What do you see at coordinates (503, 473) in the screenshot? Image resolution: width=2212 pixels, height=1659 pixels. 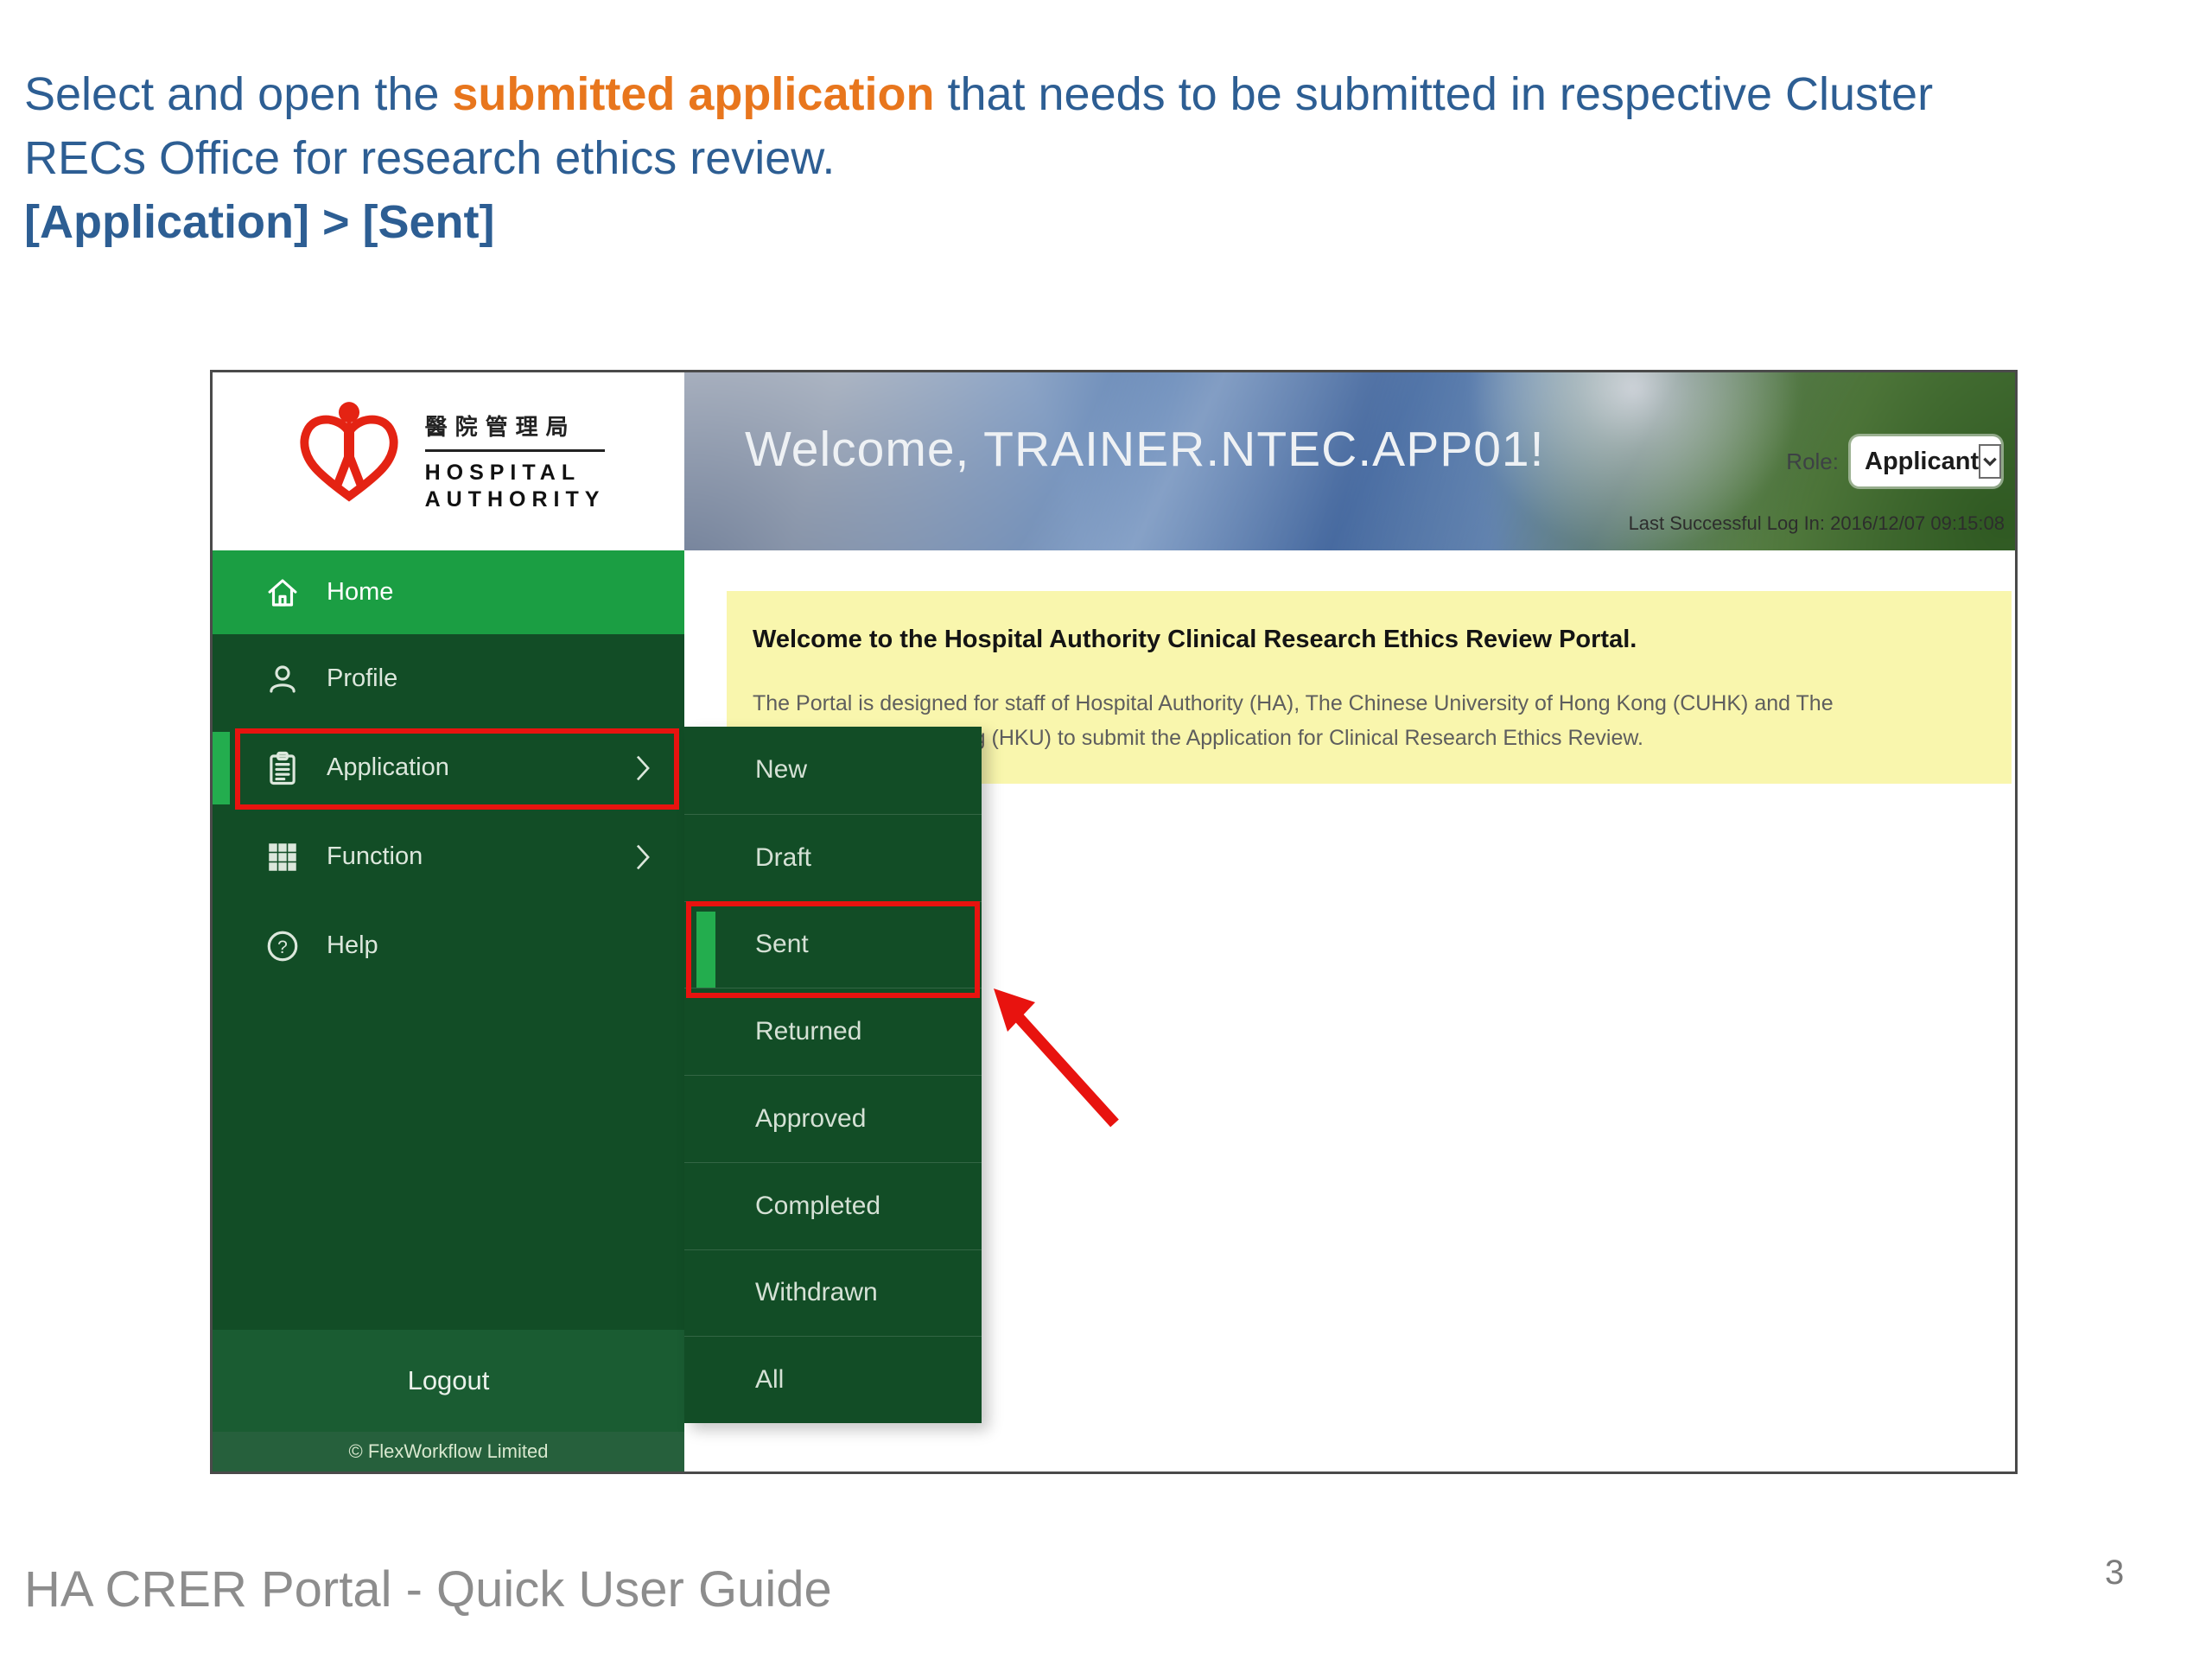 I see `logo-english-line1: HOSPITAL` at bounding box center [503, 473].